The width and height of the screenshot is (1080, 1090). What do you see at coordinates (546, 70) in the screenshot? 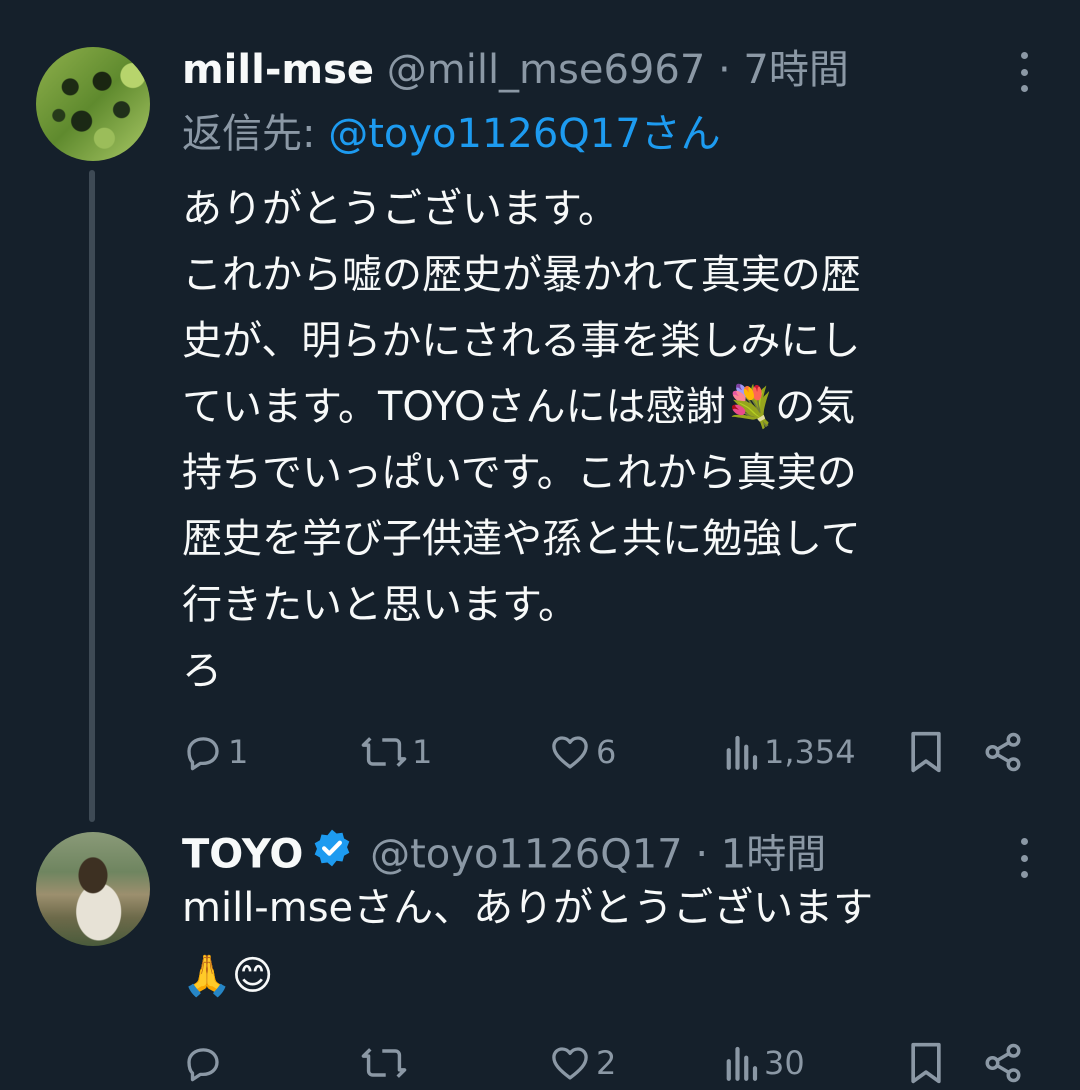
I see `user-handle: @mill_mse6967` at bounding box center [546, 70].